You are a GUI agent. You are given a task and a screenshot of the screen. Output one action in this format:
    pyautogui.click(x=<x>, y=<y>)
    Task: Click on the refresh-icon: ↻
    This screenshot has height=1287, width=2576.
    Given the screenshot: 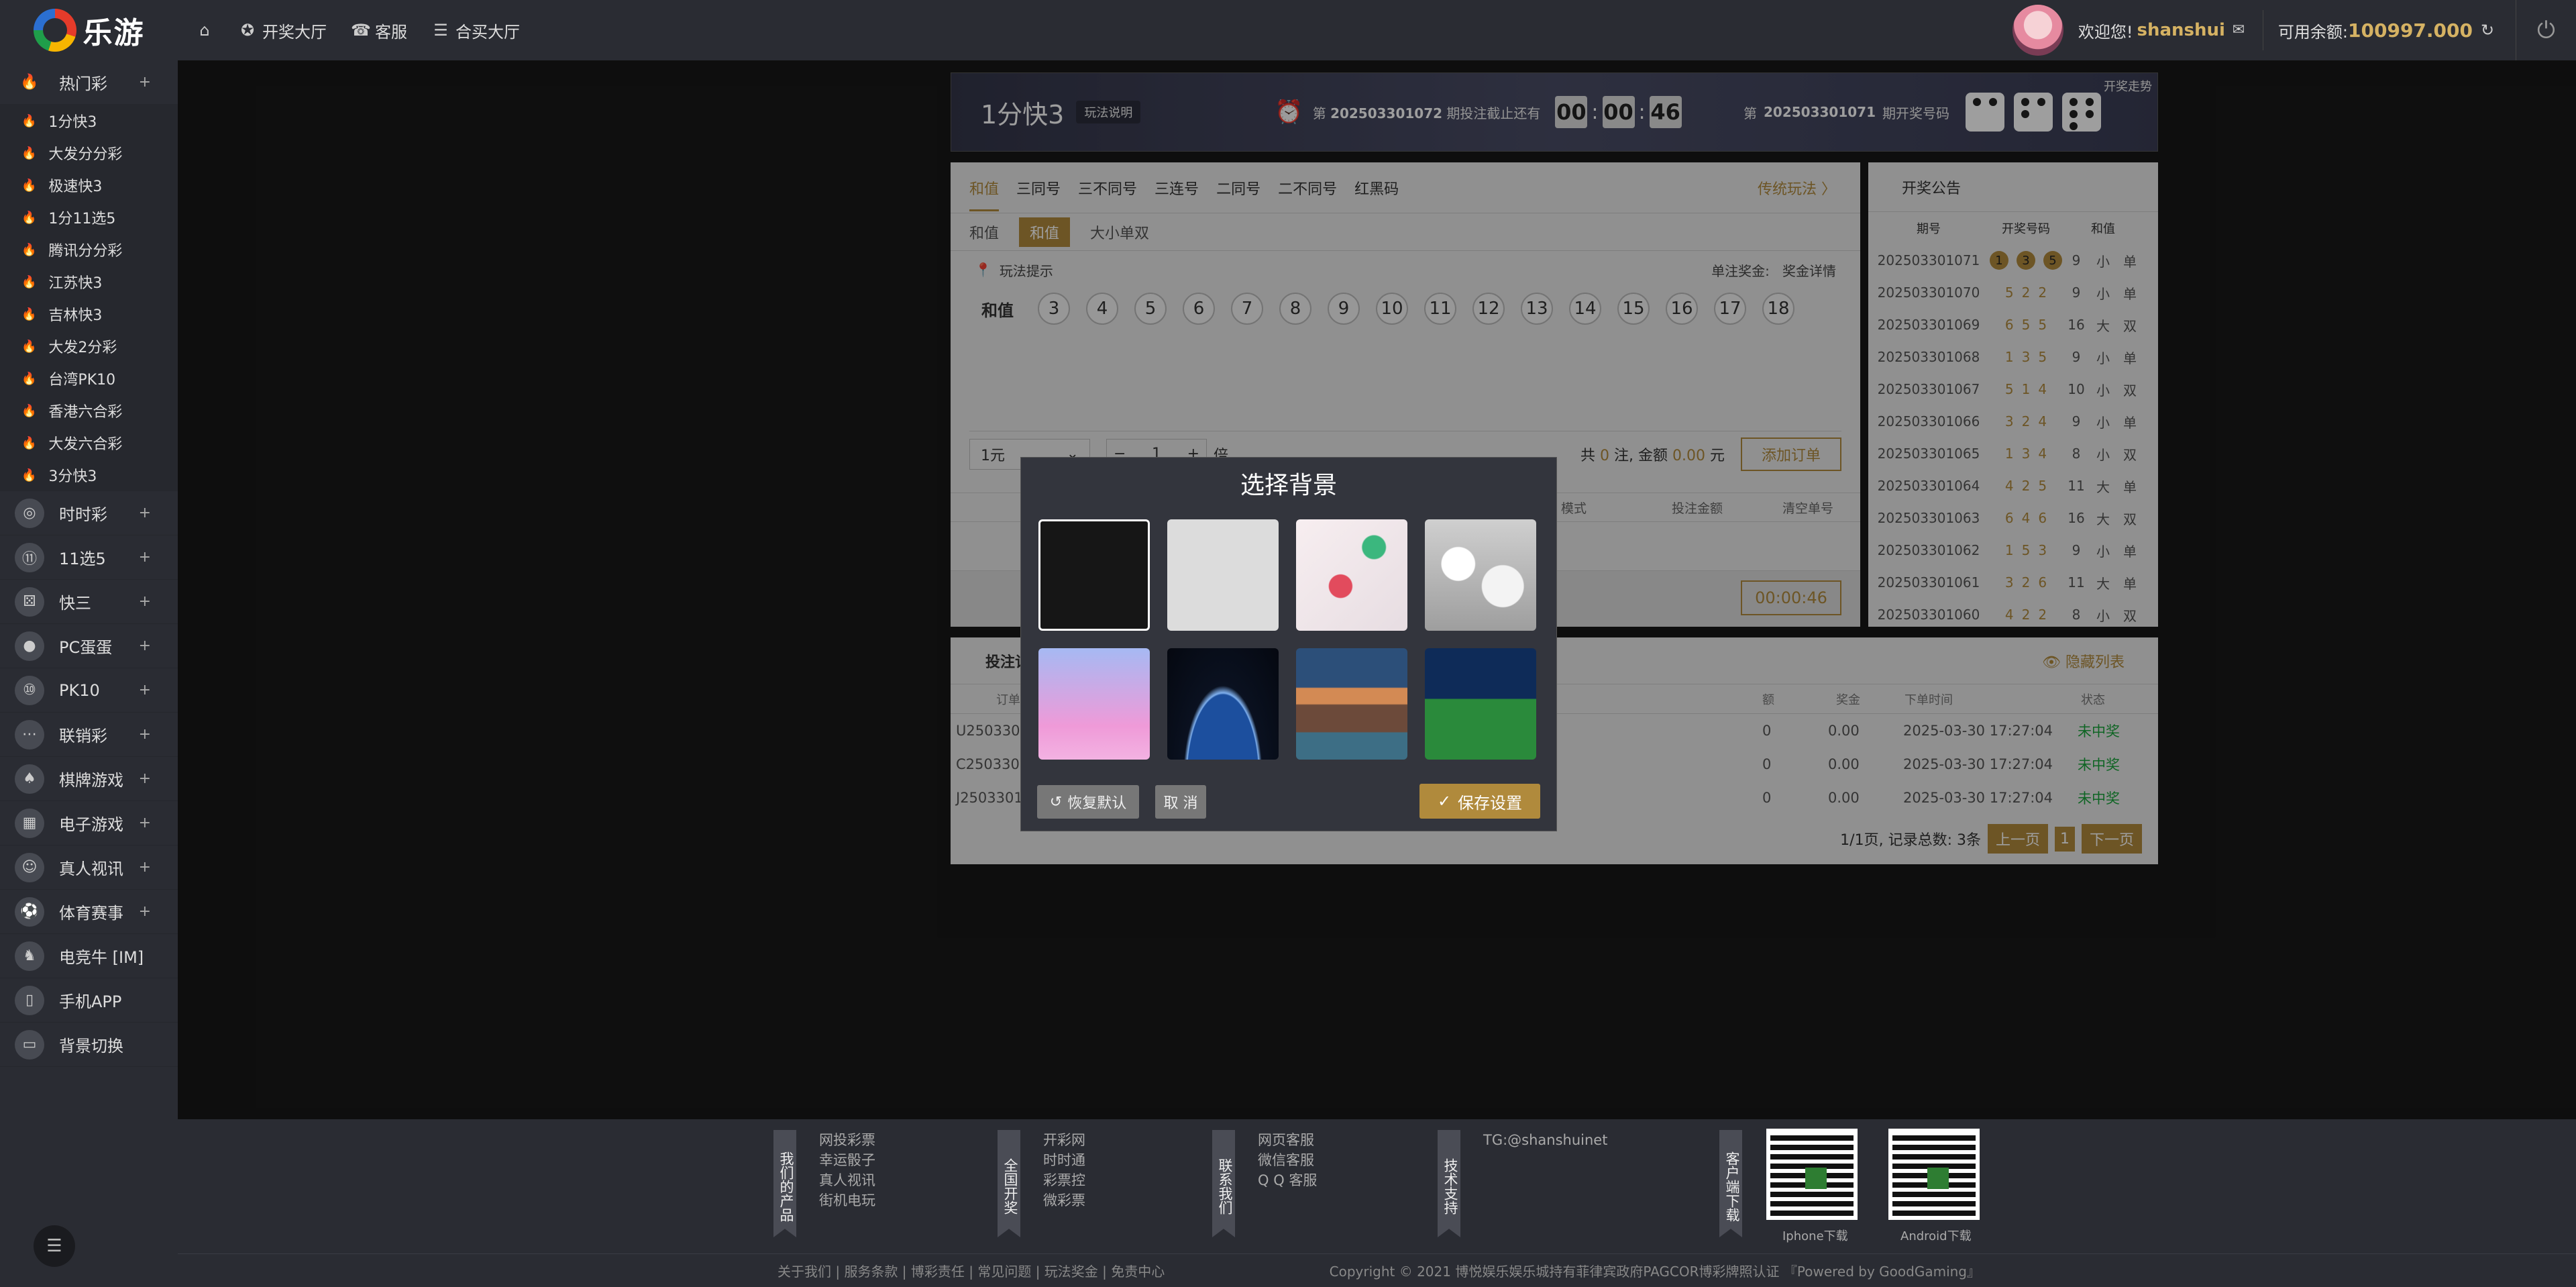 What is the action you would take?
    pyautogui.click(x=2487, y=30)
    